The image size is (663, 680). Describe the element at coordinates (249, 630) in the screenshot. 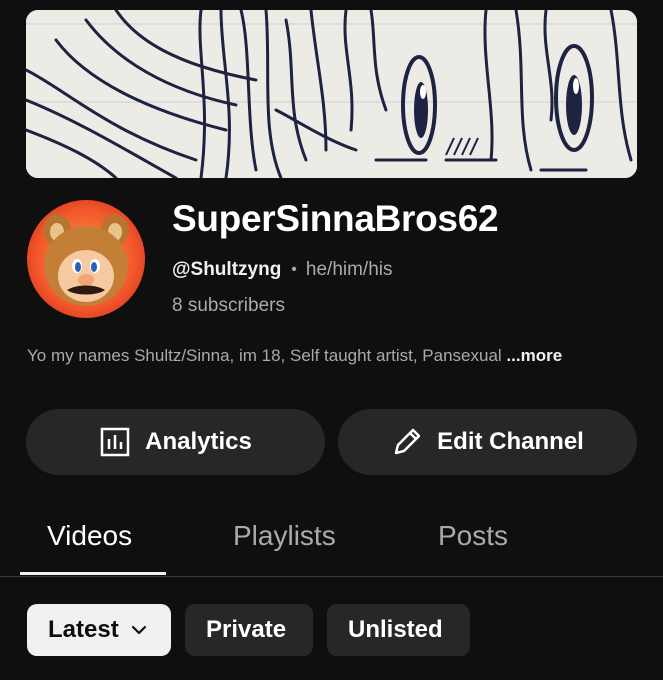

I see `filter-chip-private: Private` at that location.